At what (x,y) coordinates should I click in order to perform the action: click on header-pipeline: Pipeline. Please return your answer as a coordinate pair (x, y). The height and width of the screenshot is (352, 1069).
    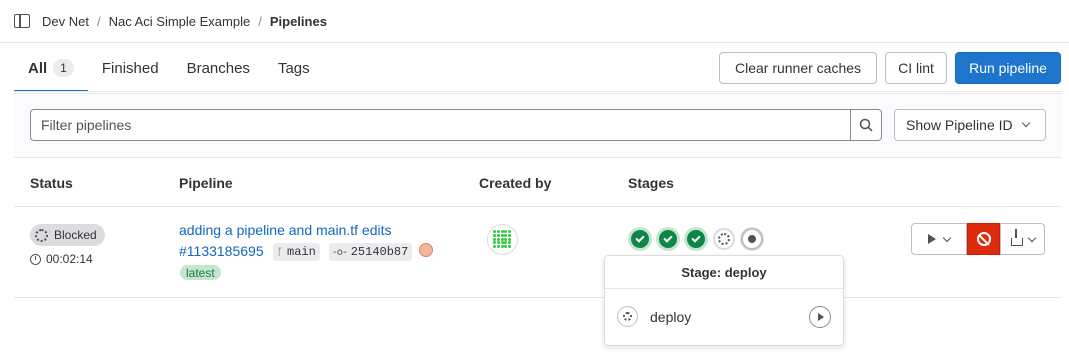
    Looking at the image, I should click on (206, 183).